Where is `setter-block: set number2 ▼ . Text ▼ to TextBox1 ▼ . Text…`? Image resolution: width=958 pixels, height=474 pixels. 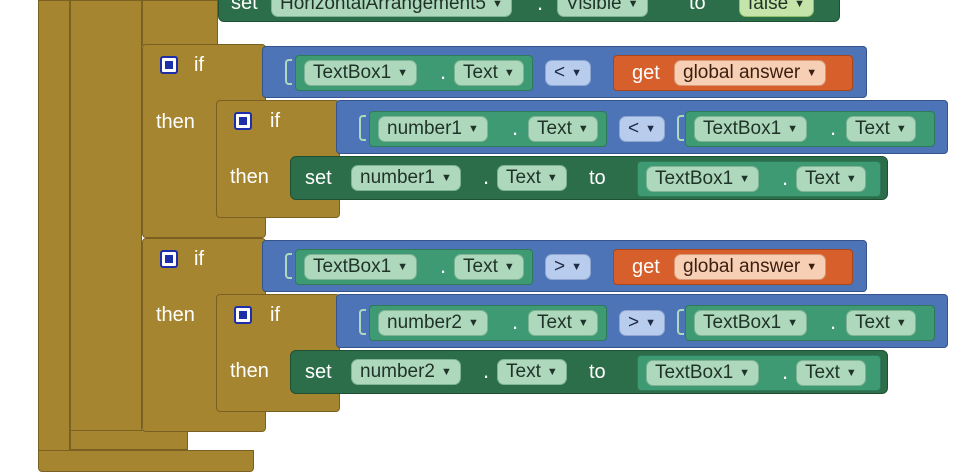
setter-block: set number2 ▼ . Text ▼ to TextBox1 ▼ . Text… is located at coordinates (589, 372).